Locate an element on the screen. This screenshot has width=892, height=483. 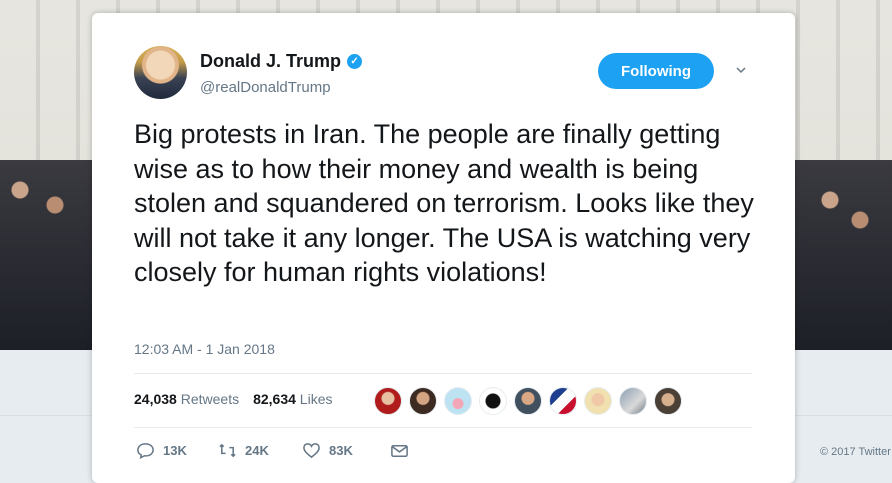
author-name-row: Donald J. Trump ✓ is located at coordinates (281, 61).